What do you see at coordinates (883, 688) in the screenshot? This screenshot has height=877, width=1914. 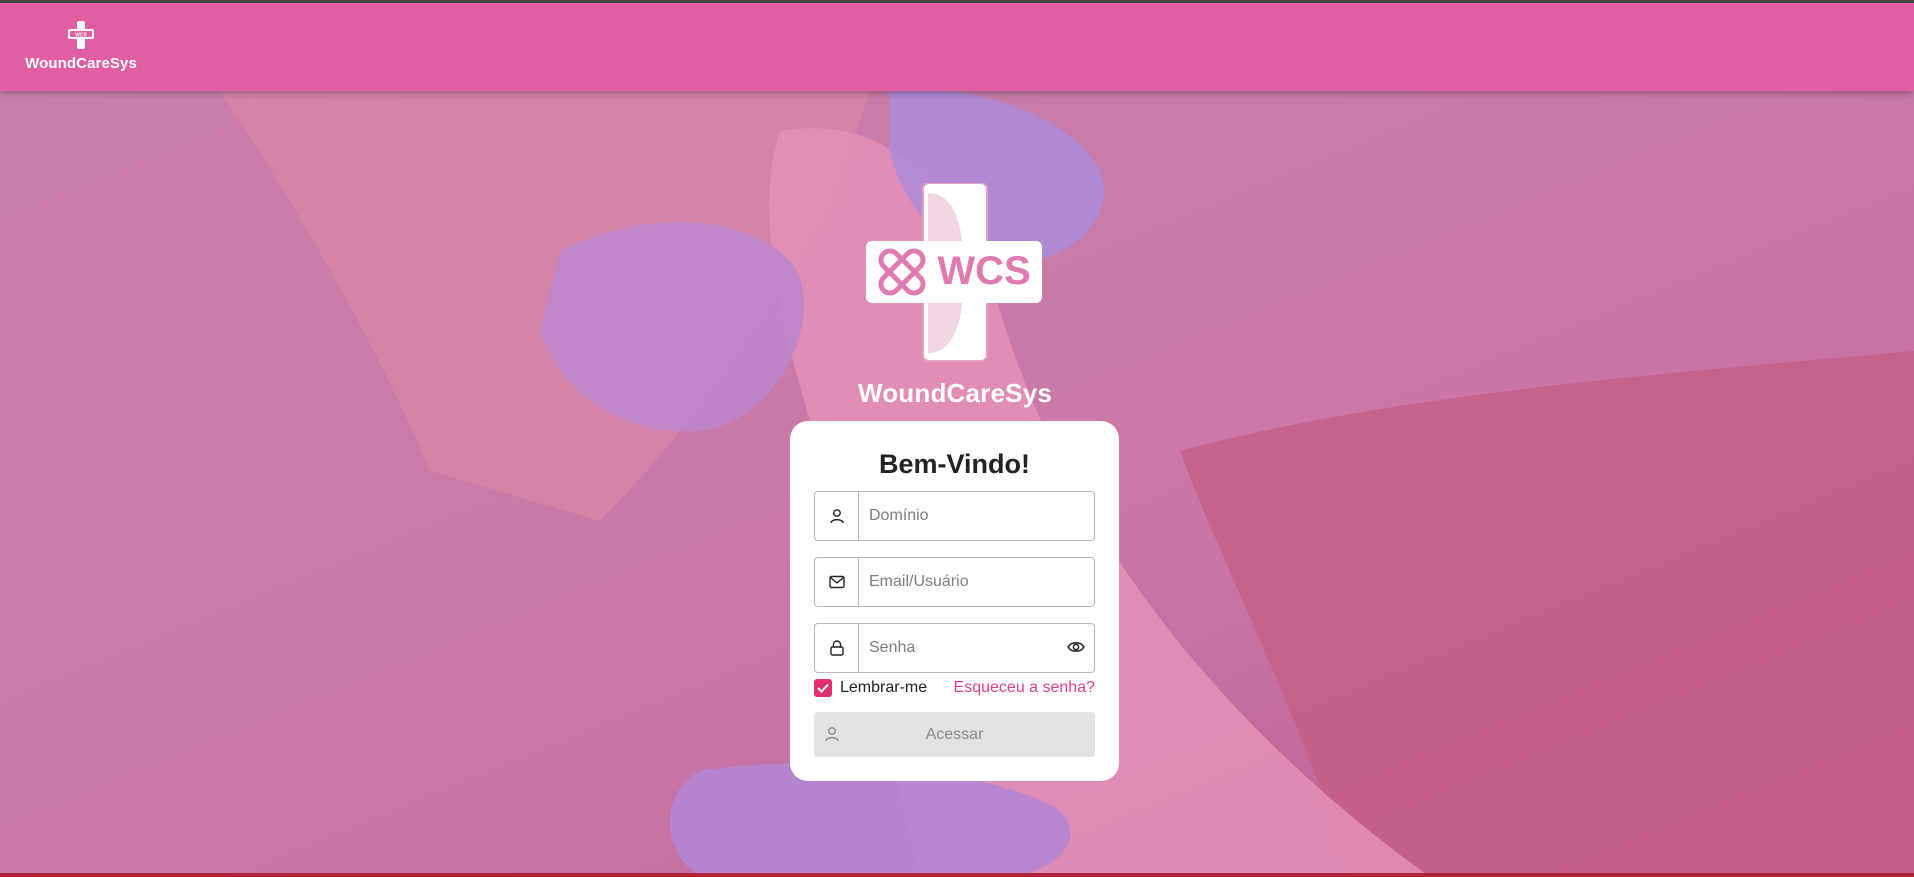 I see `remember-me-label: Lembrar-me` at bounding box center [883, 688].